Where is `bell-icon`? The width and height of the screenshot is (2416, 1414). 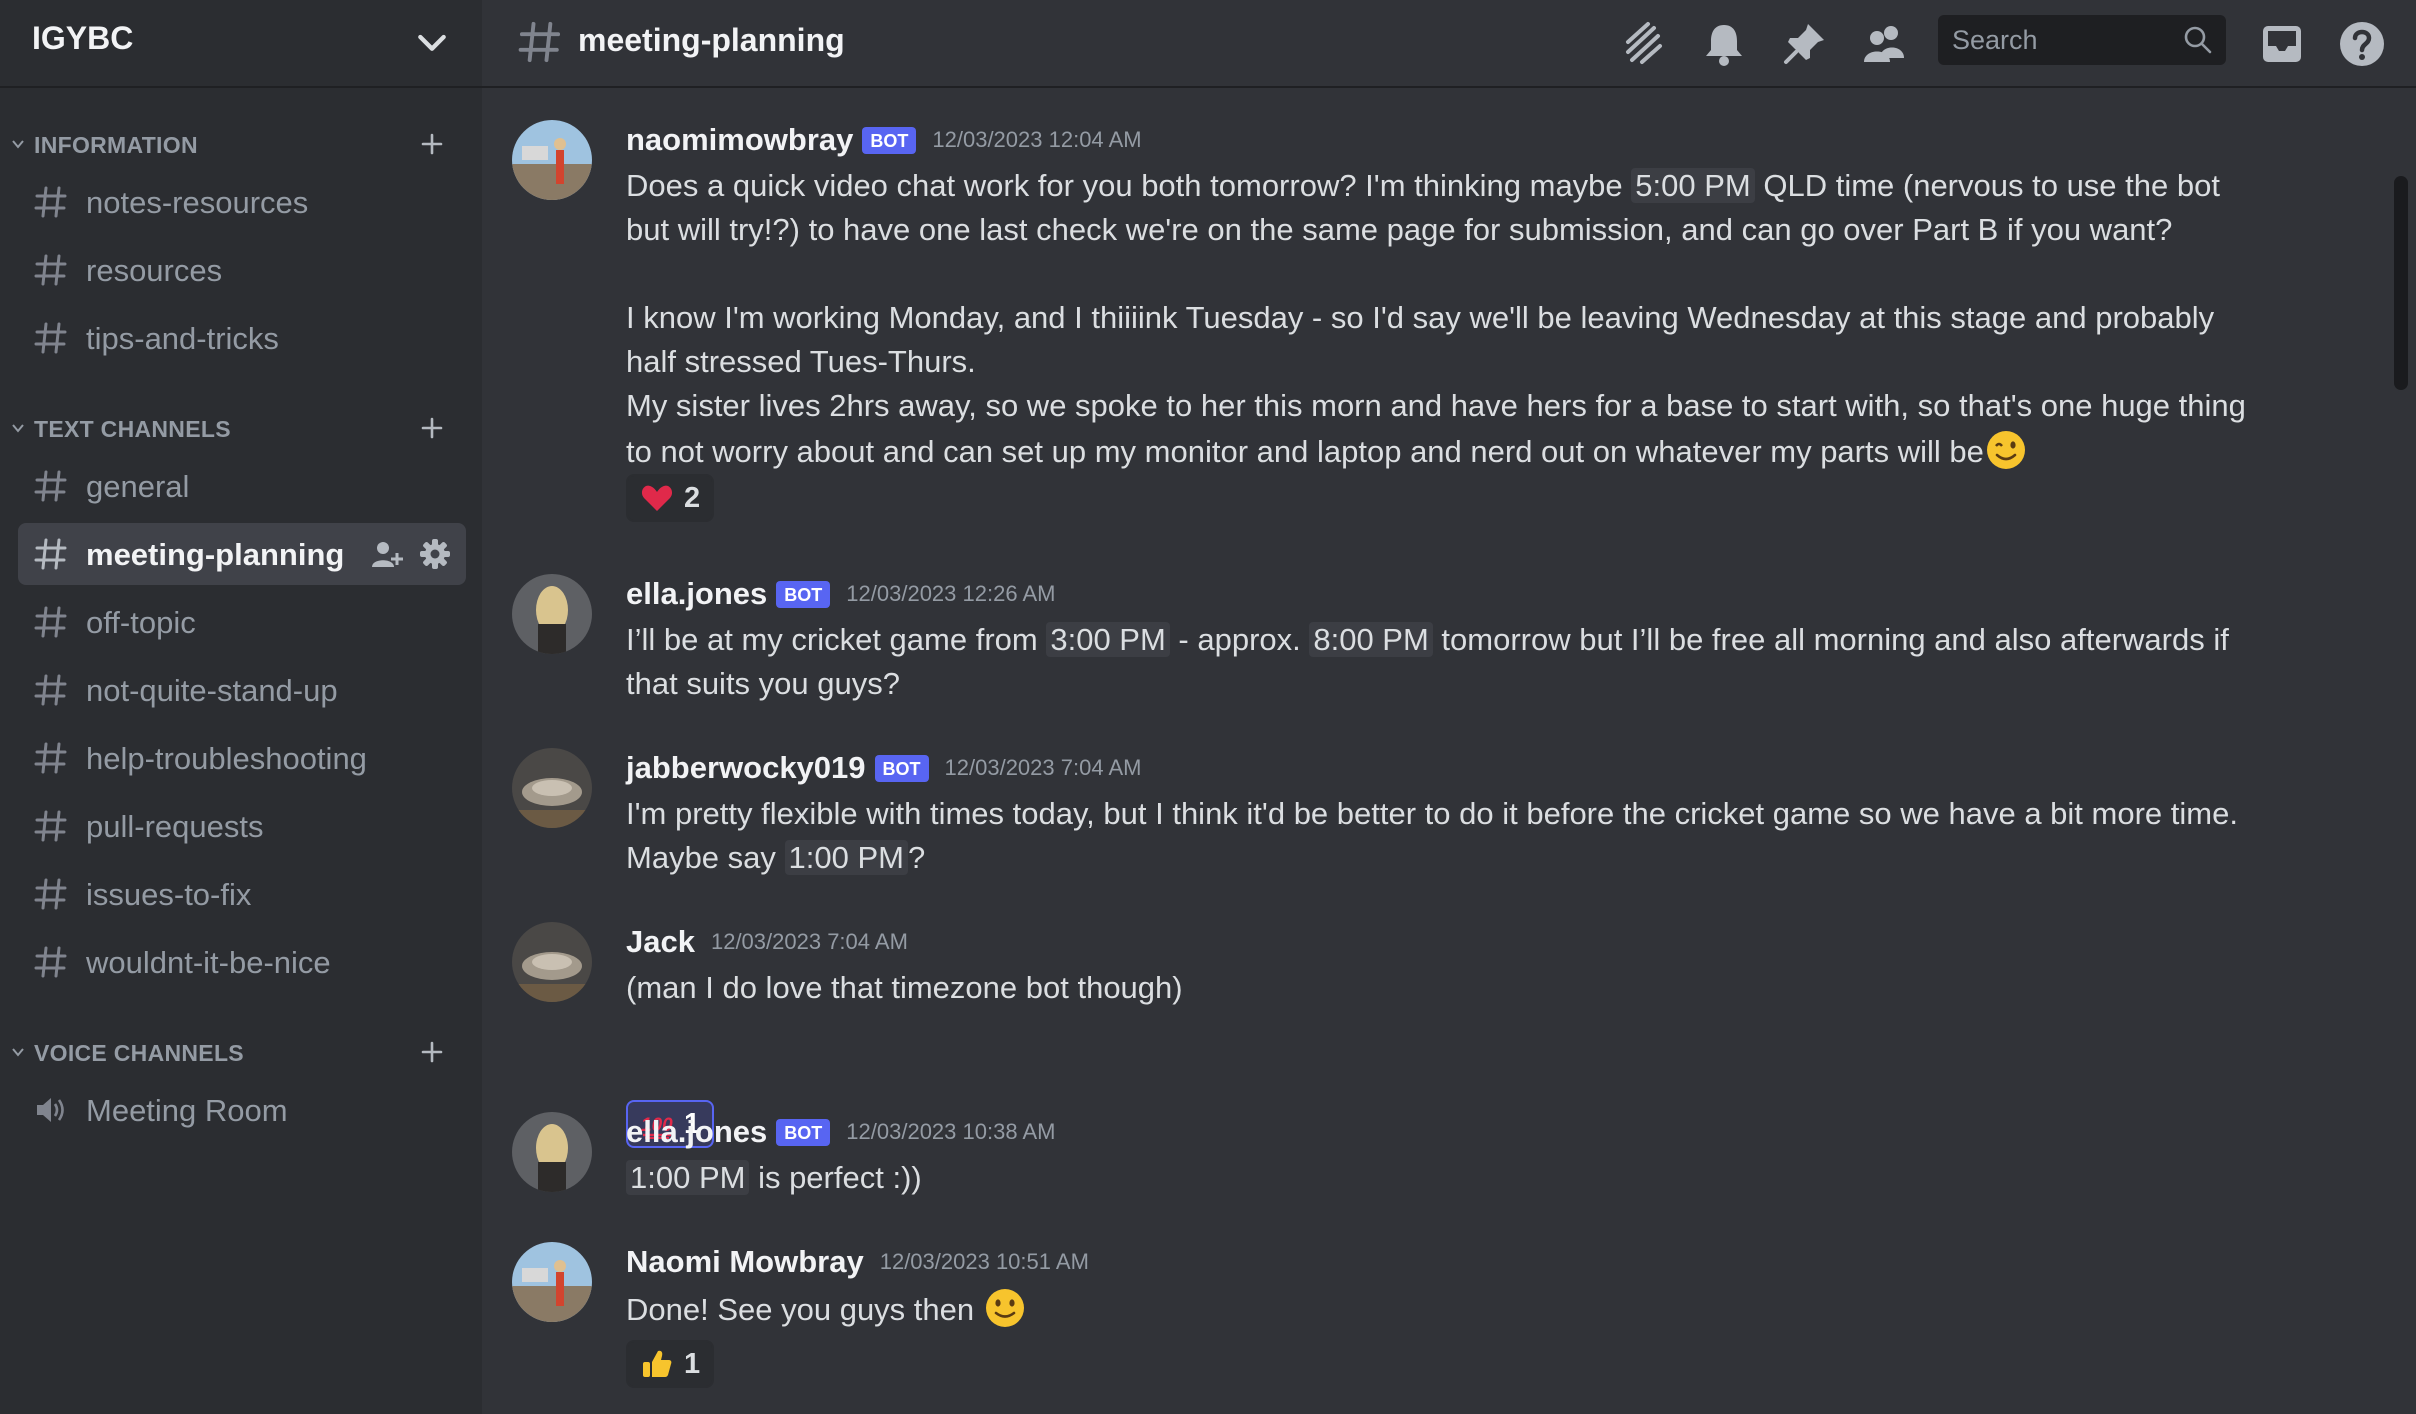
bell-icon is located at coordinates (1724, 44).